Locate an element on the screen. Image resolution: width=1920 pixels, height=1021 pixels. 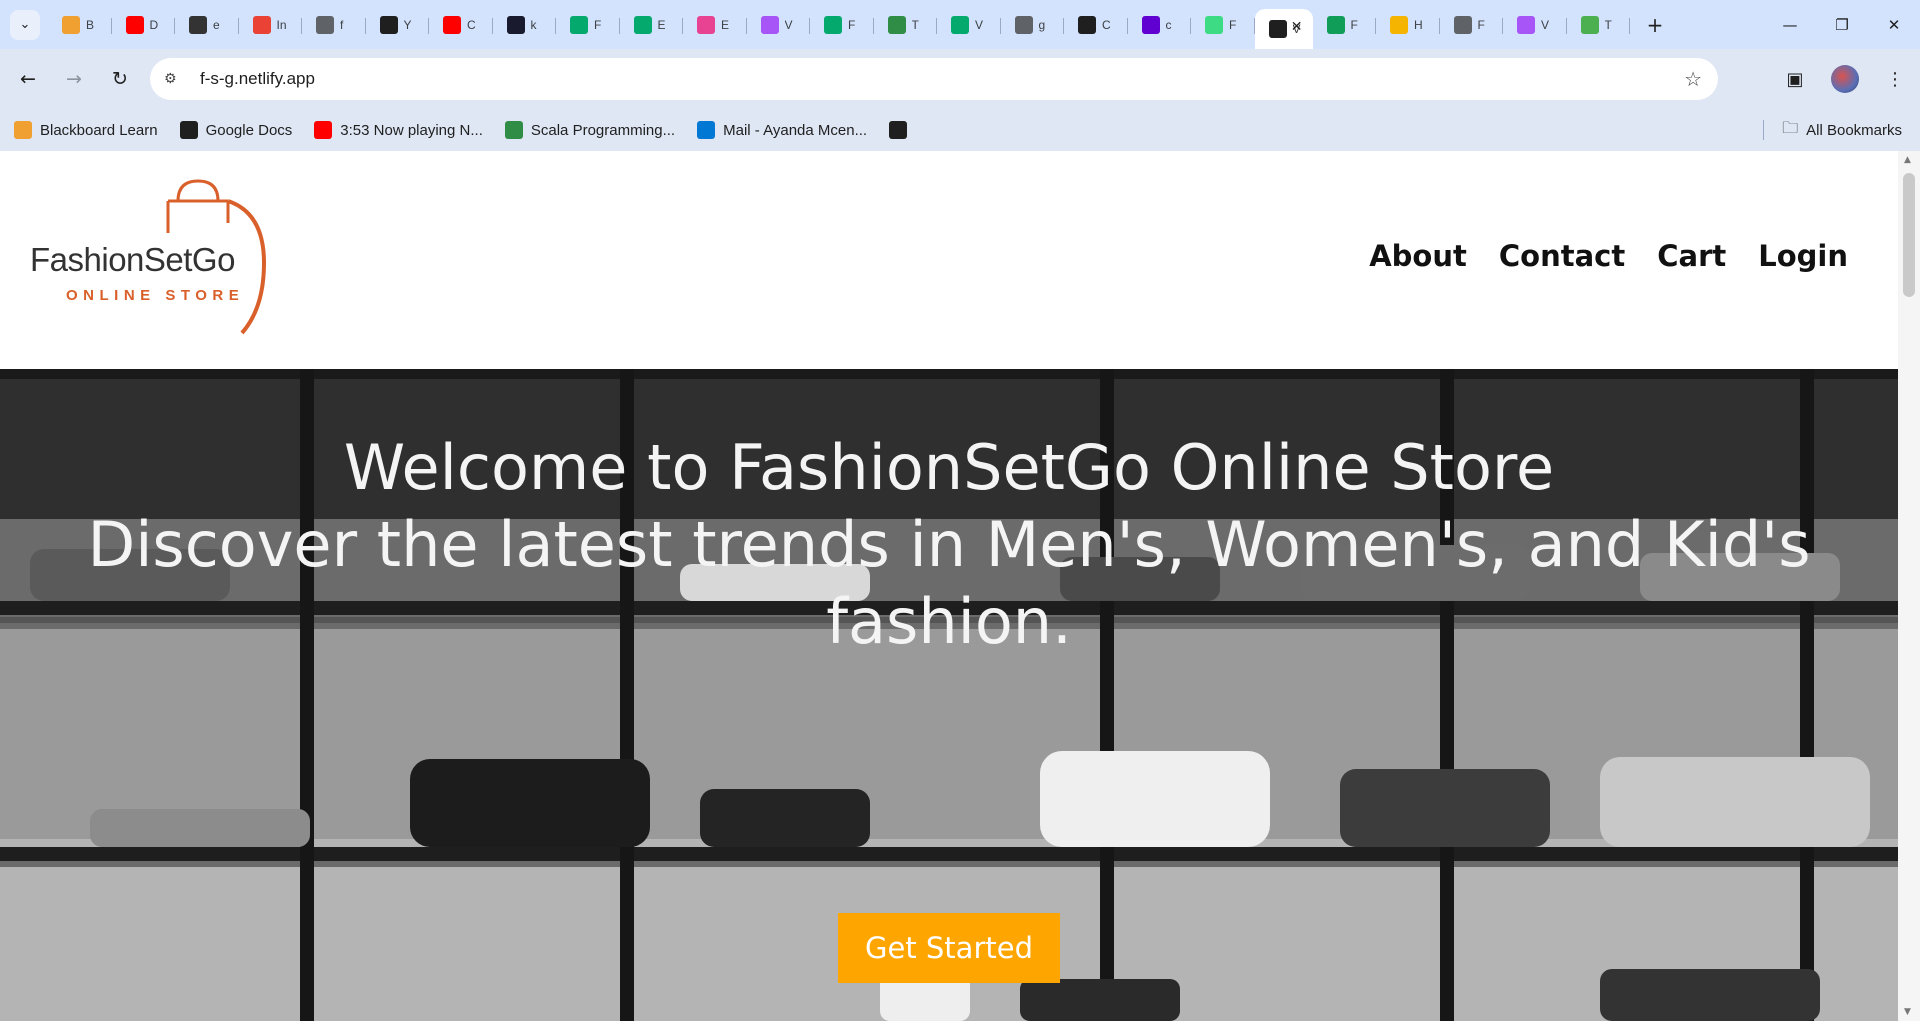
reload-button: ↻ is located at coordinates (120, 79).